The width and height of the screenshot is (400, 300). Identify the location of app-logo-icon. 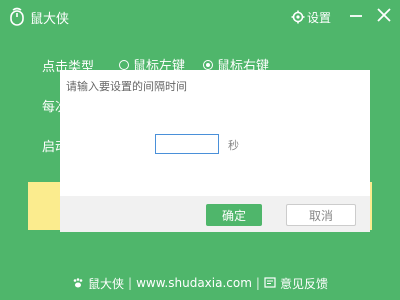
(17, 16).